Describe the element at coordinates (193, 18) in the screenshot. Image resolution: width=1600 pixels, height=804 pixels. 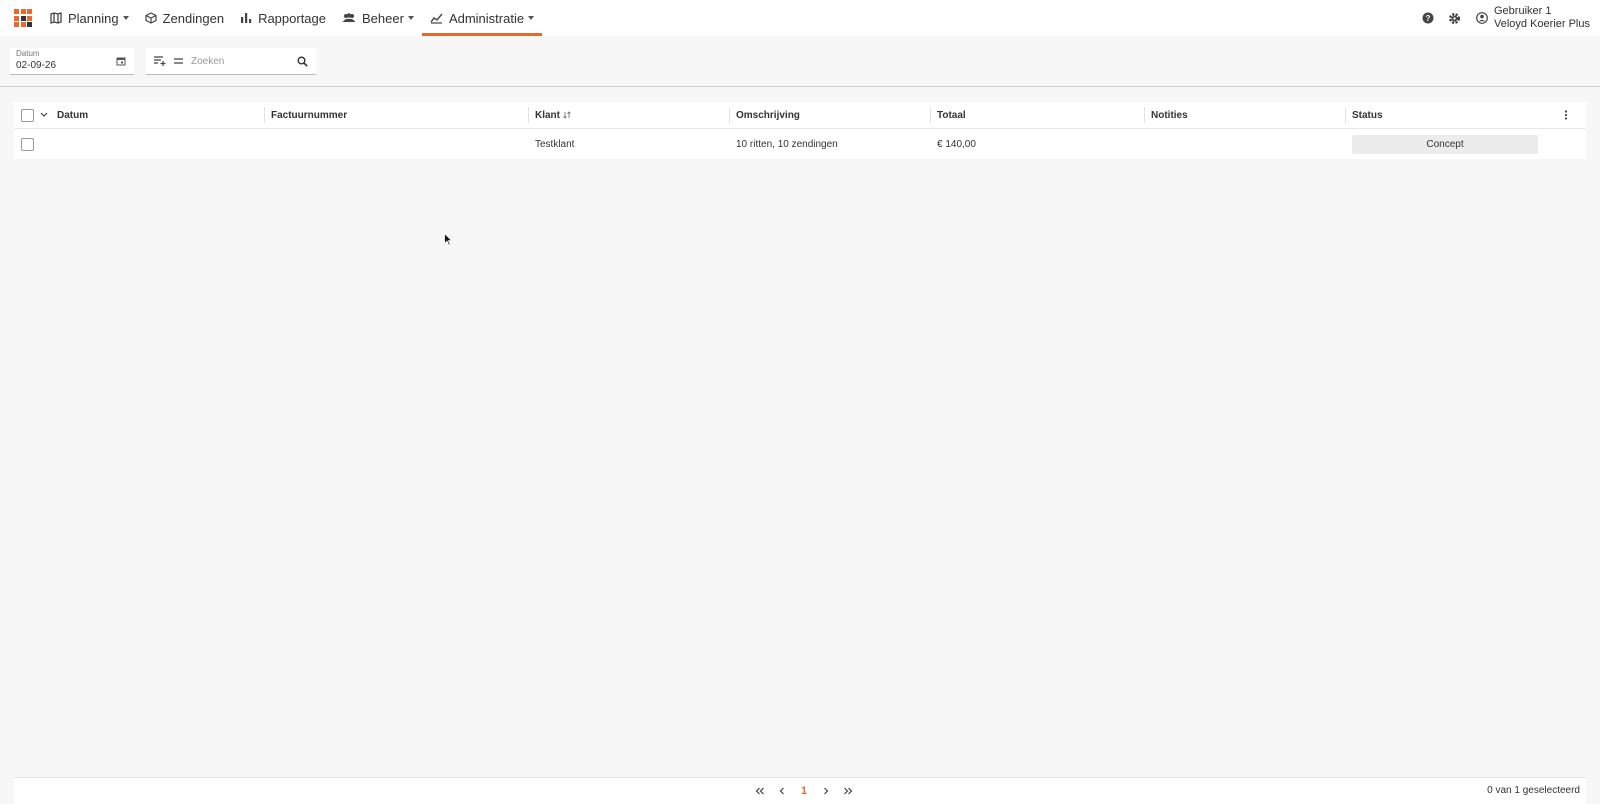
I see `nav-zendingen-label: Zendingen` at that location.